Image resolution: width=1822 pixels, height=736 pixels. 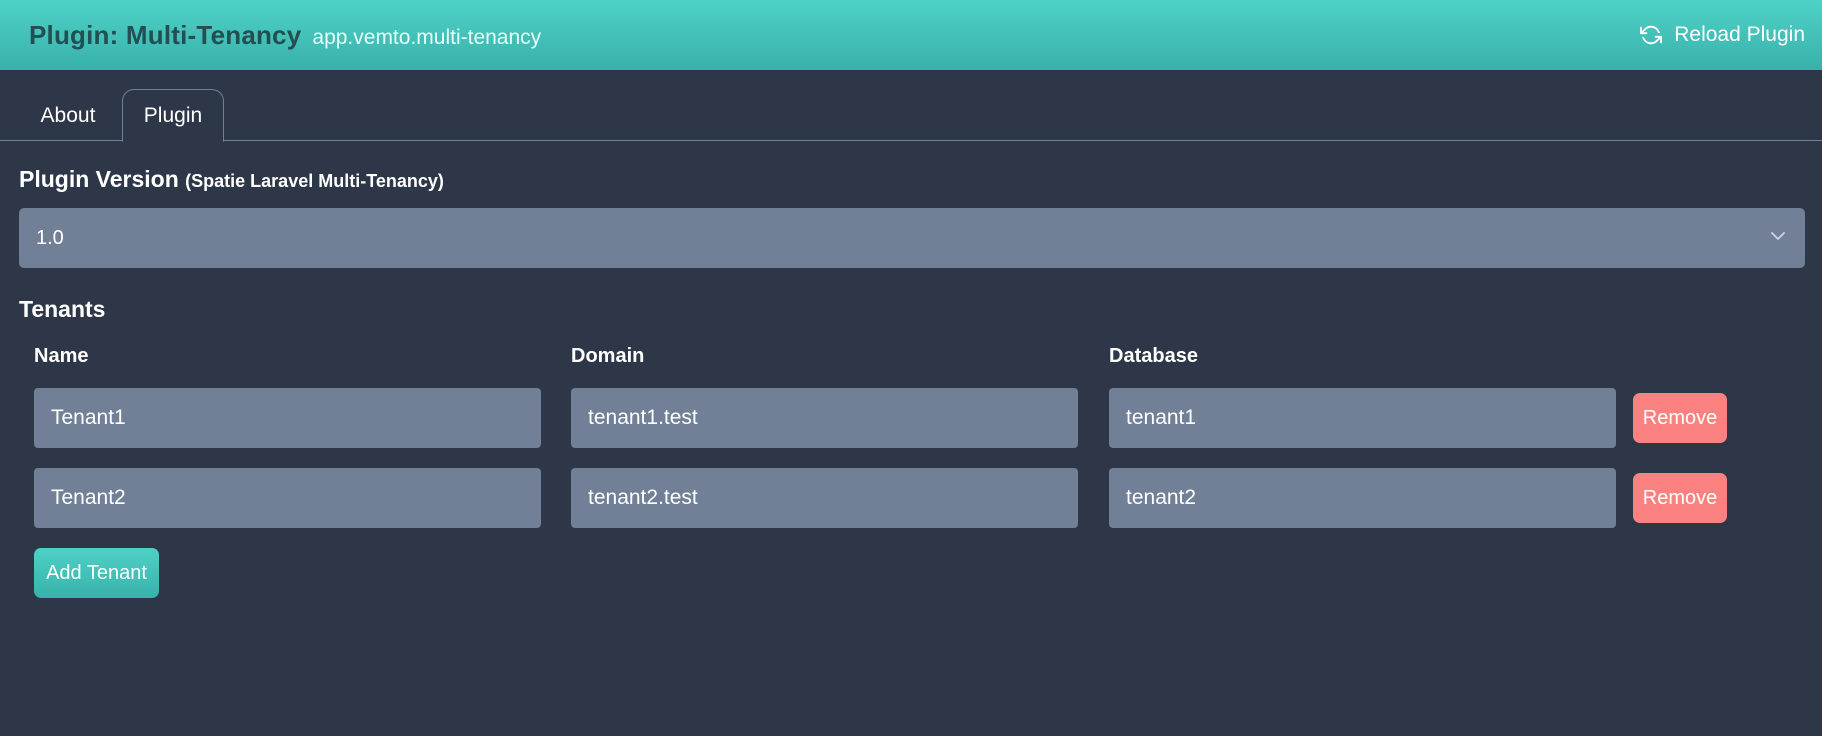 I want to click on refresh-icon, so click(x=1651, y=35).